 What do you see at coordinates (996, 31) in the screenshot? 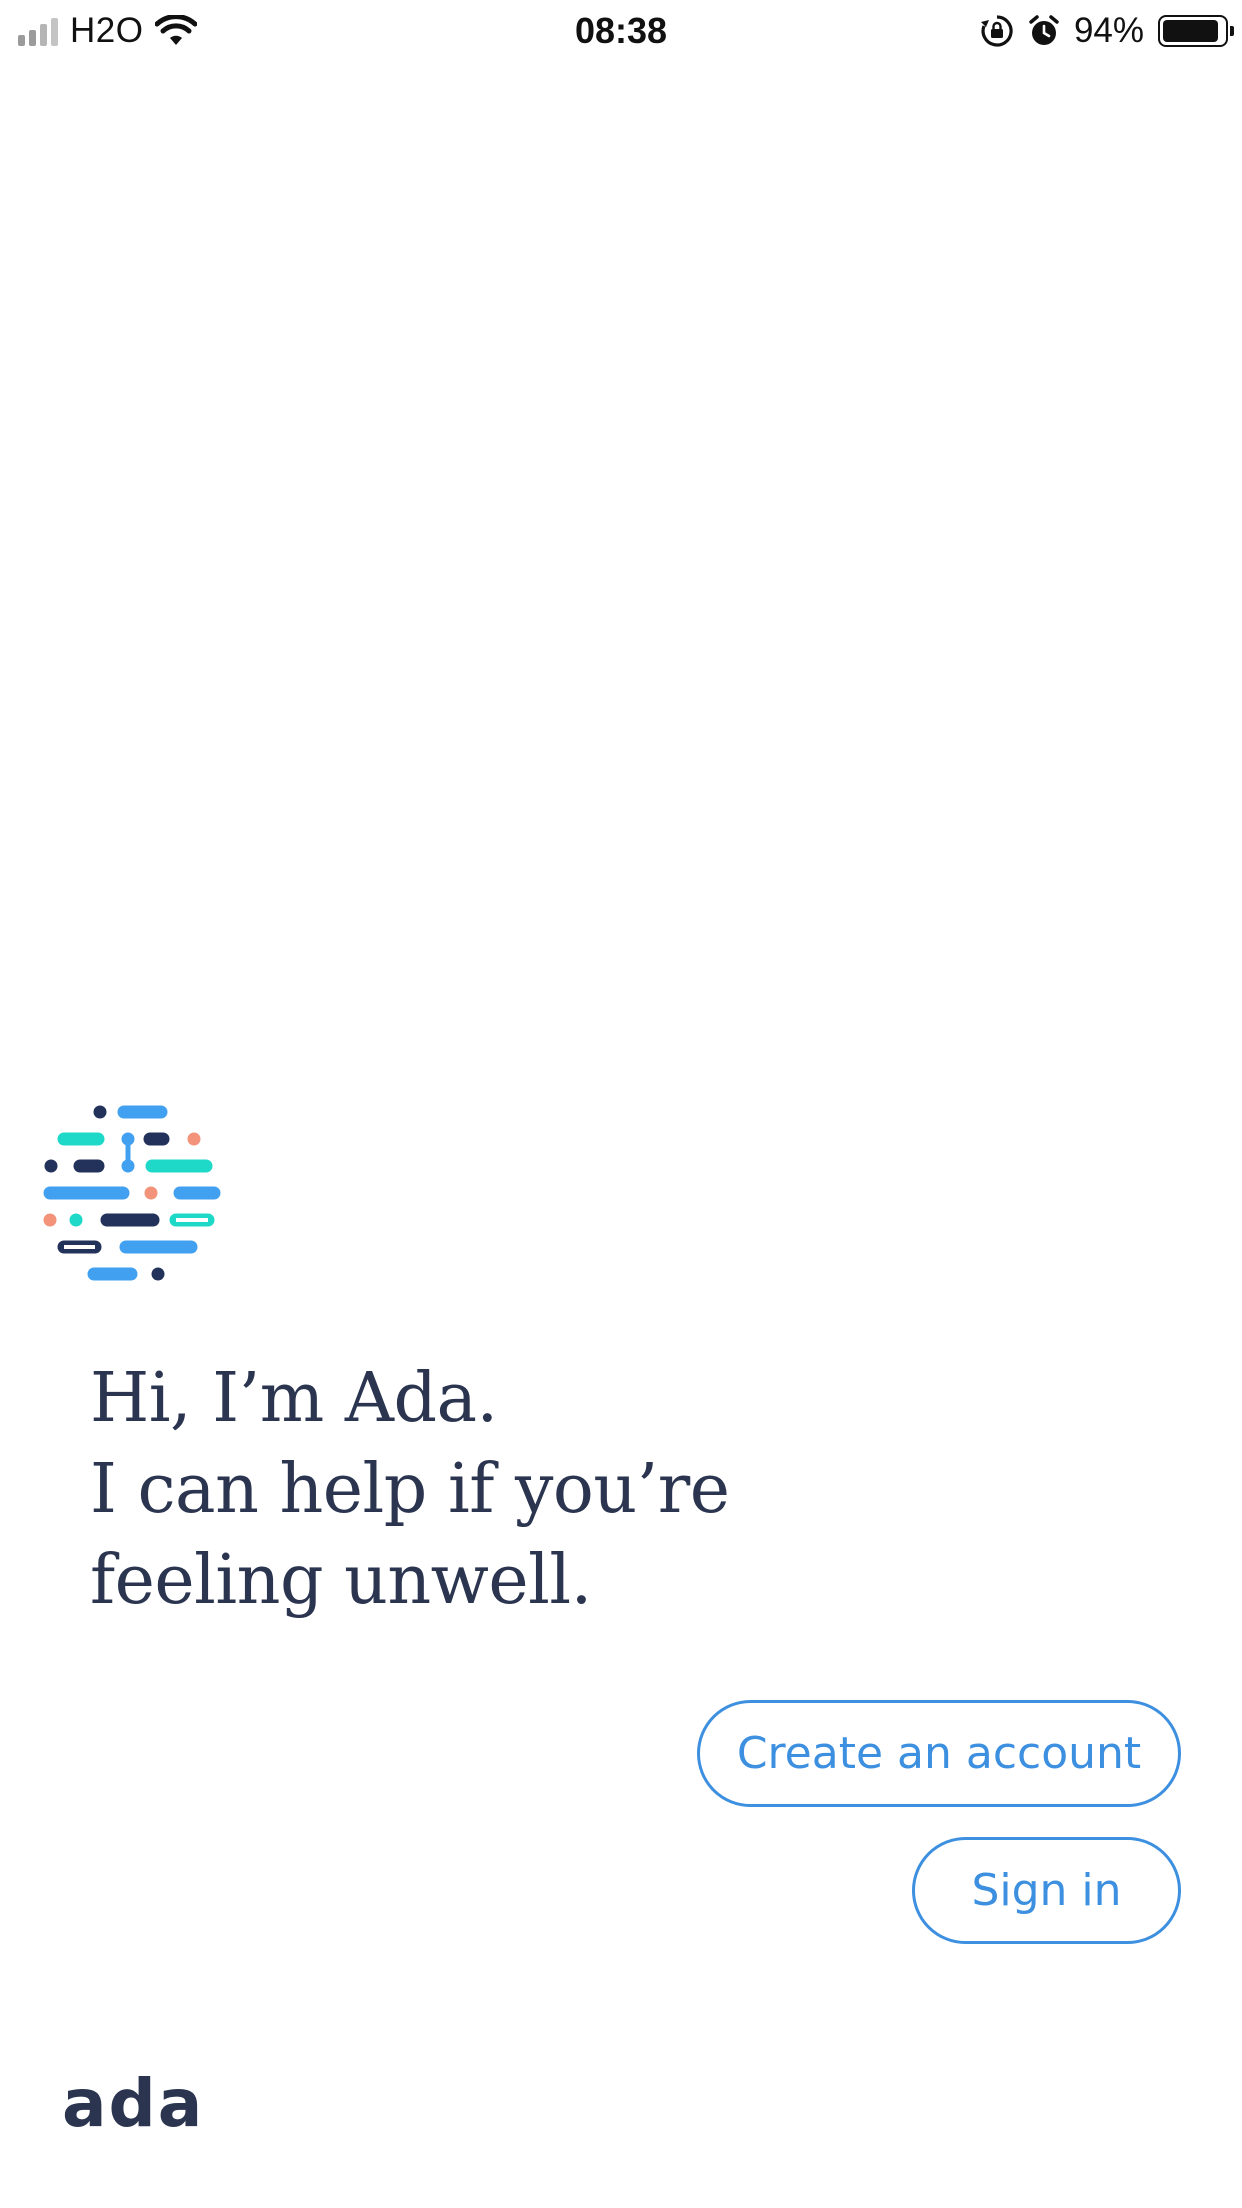
I see `orientation-lock-icon` at bounding box center [996, 31].